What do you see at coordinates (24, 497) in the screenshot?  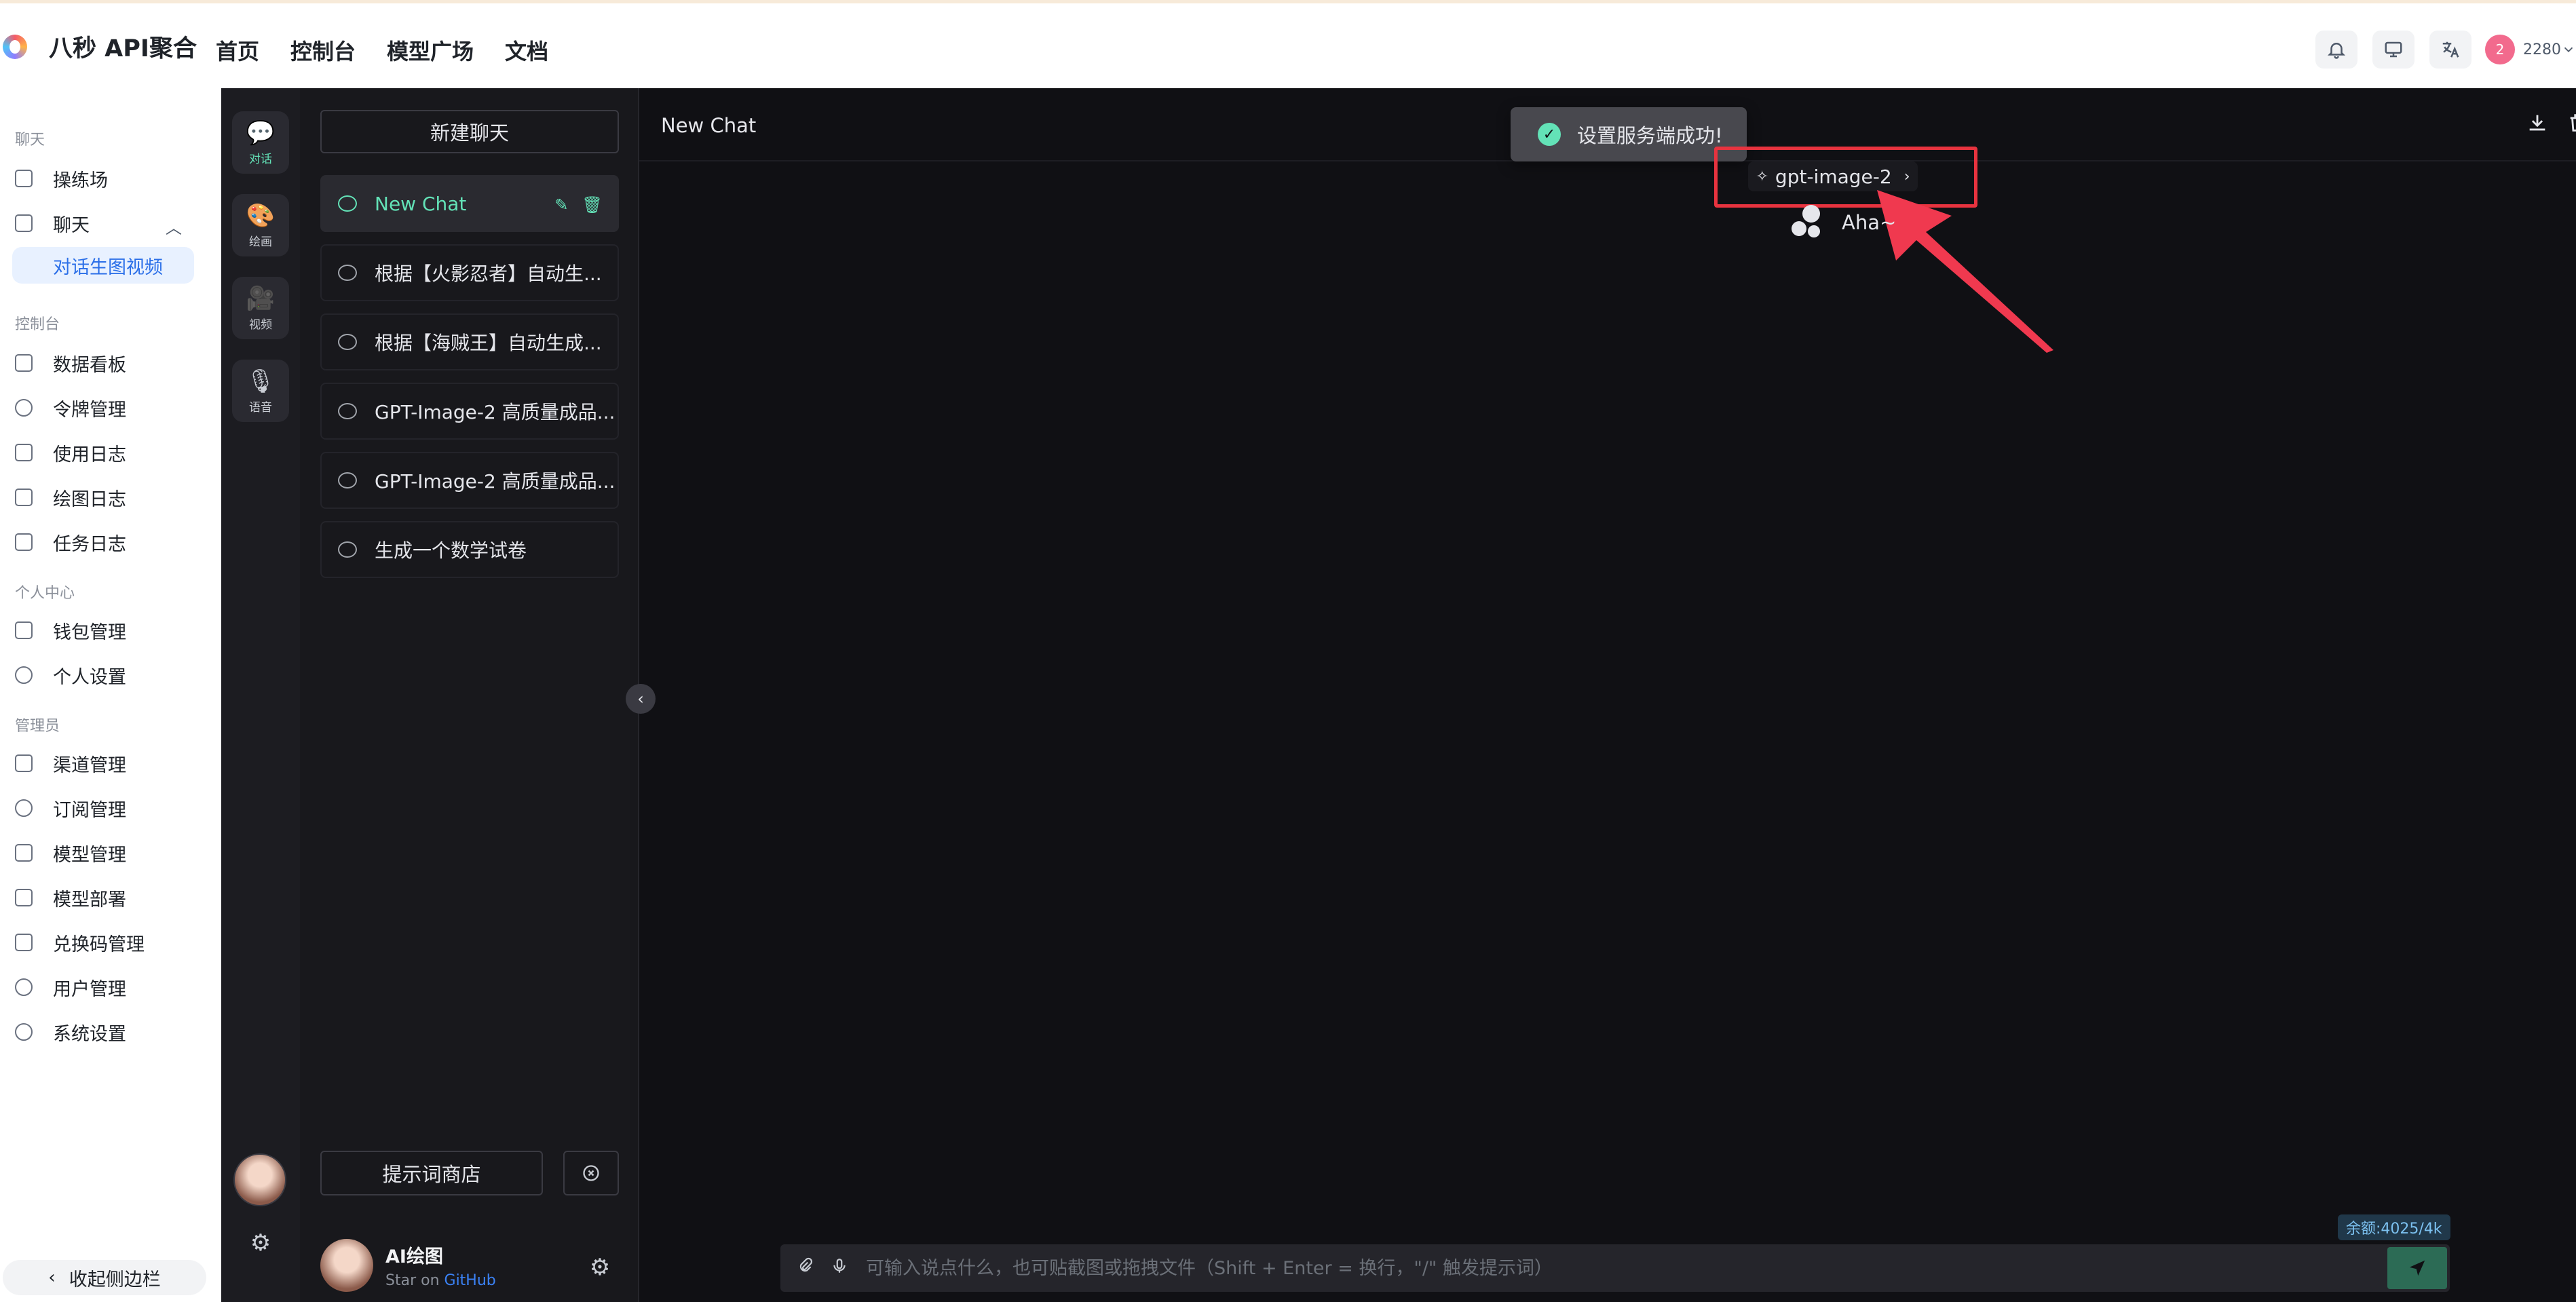 I see `image-icon` at bounding box center [24, 497].